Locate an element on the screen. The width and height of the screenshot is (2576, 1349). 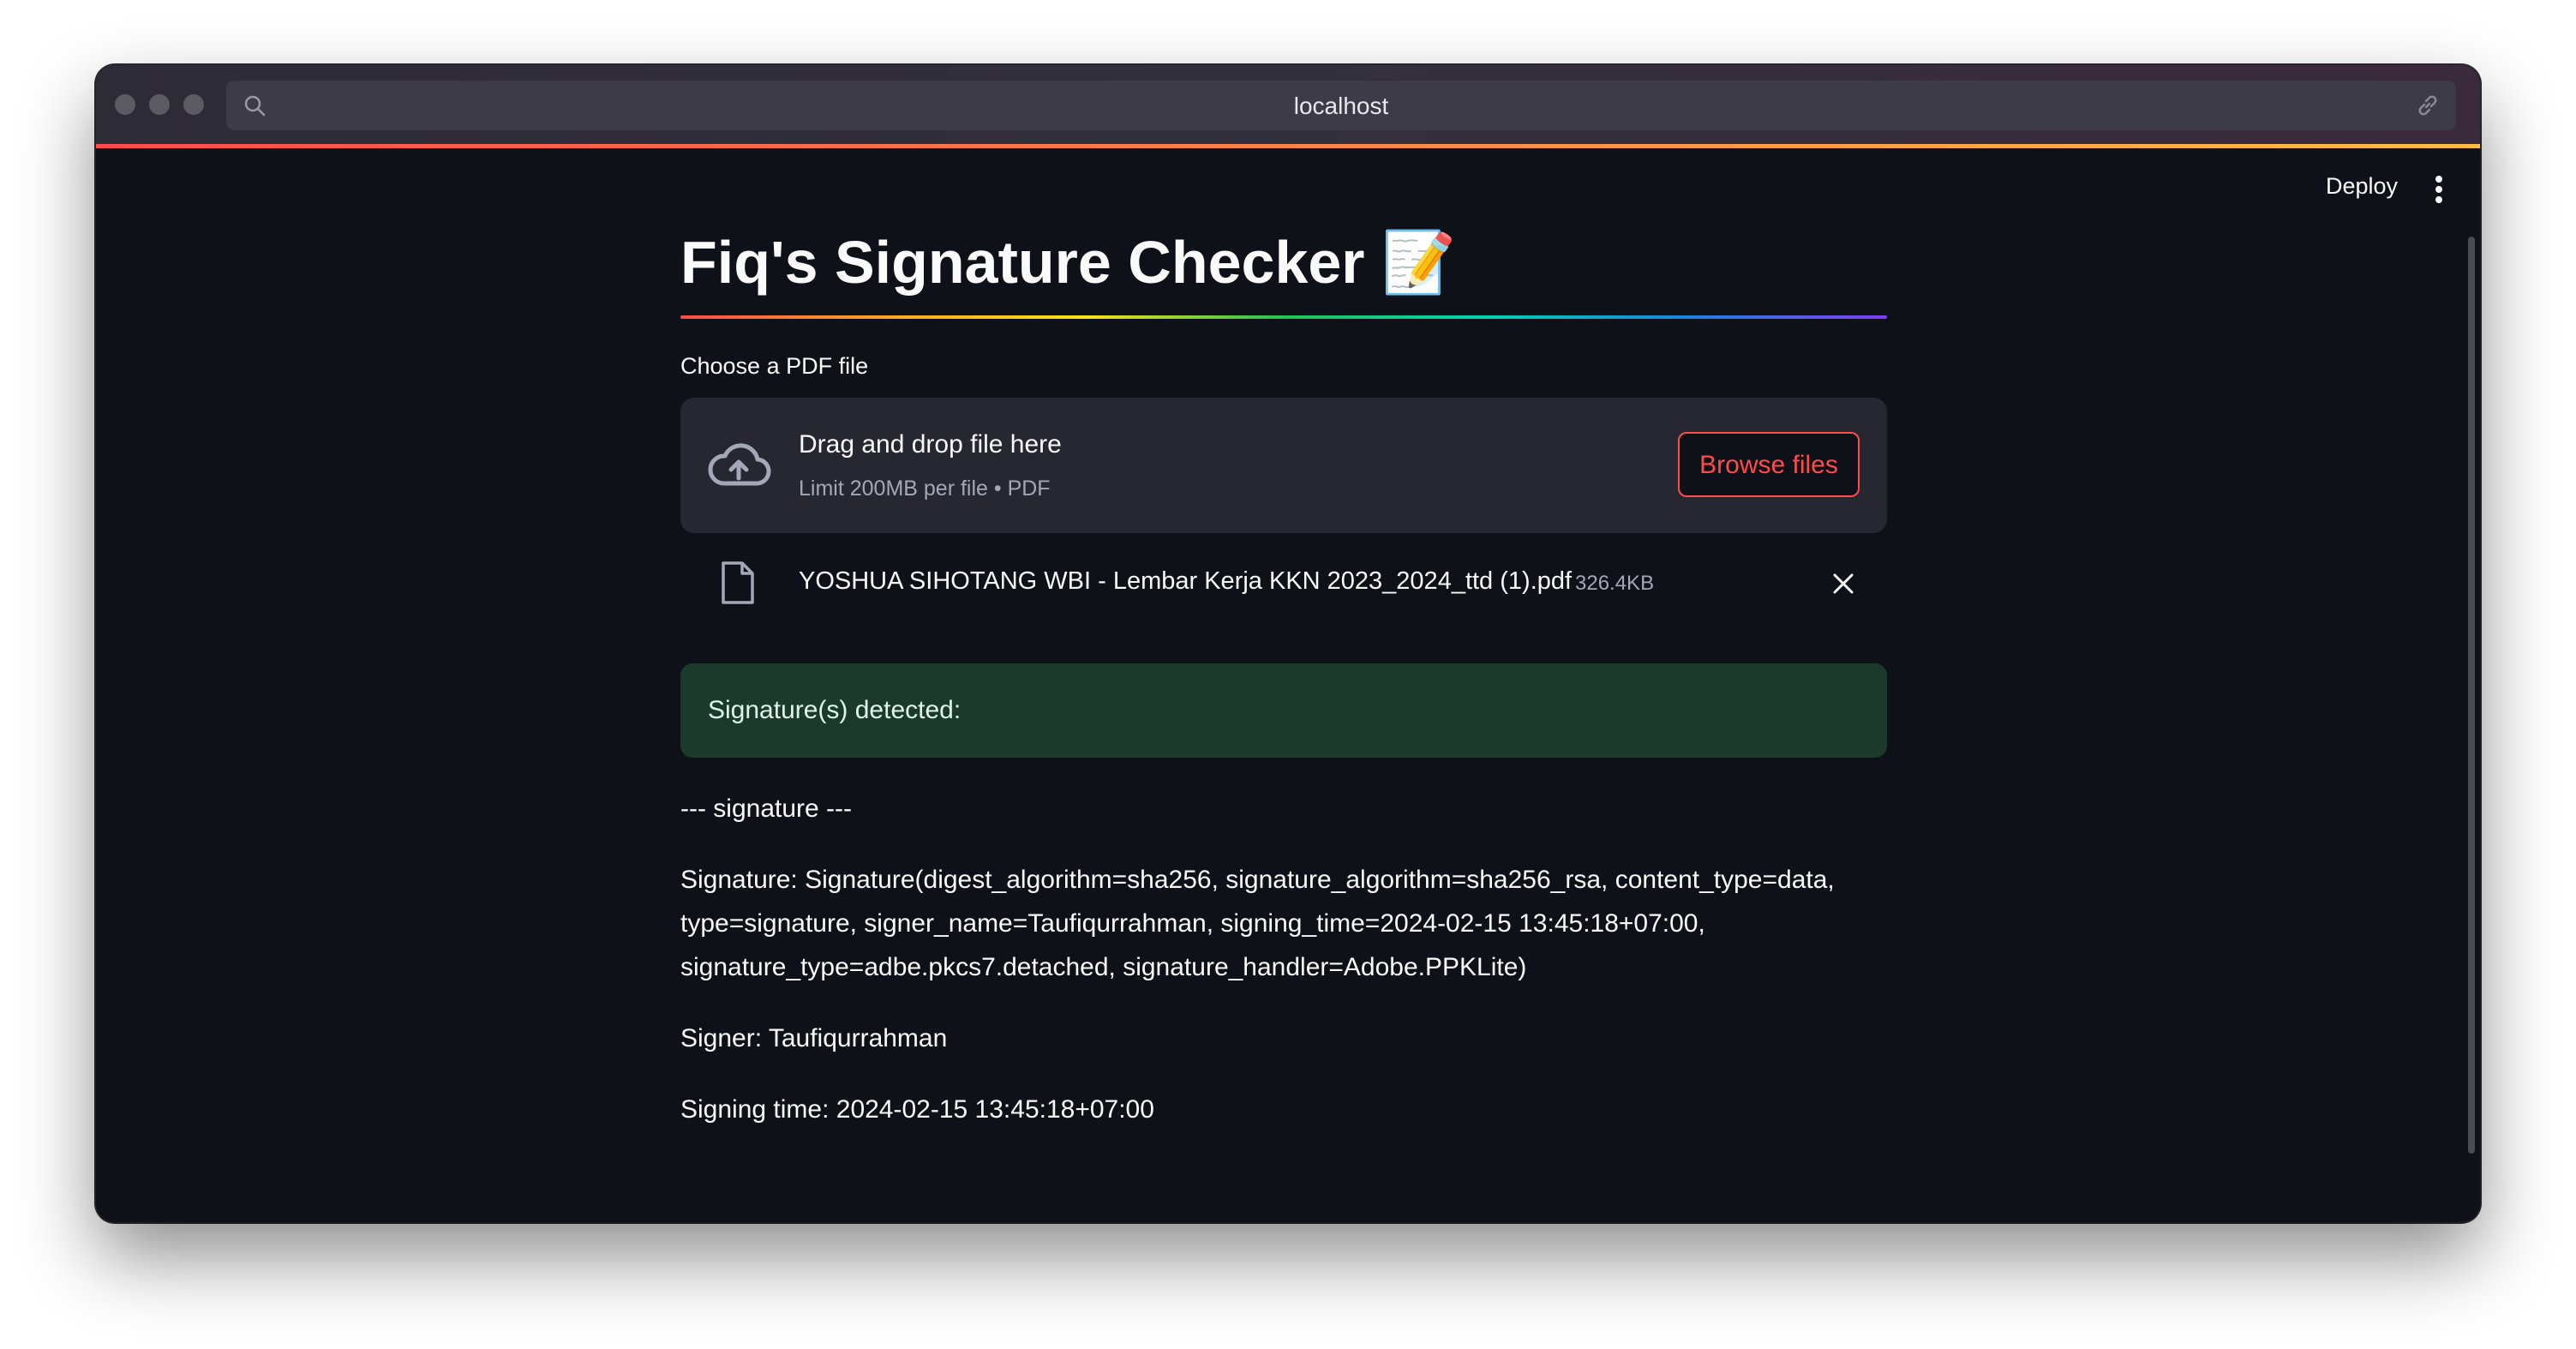
close-window-button is located at coordinates (125, 104).